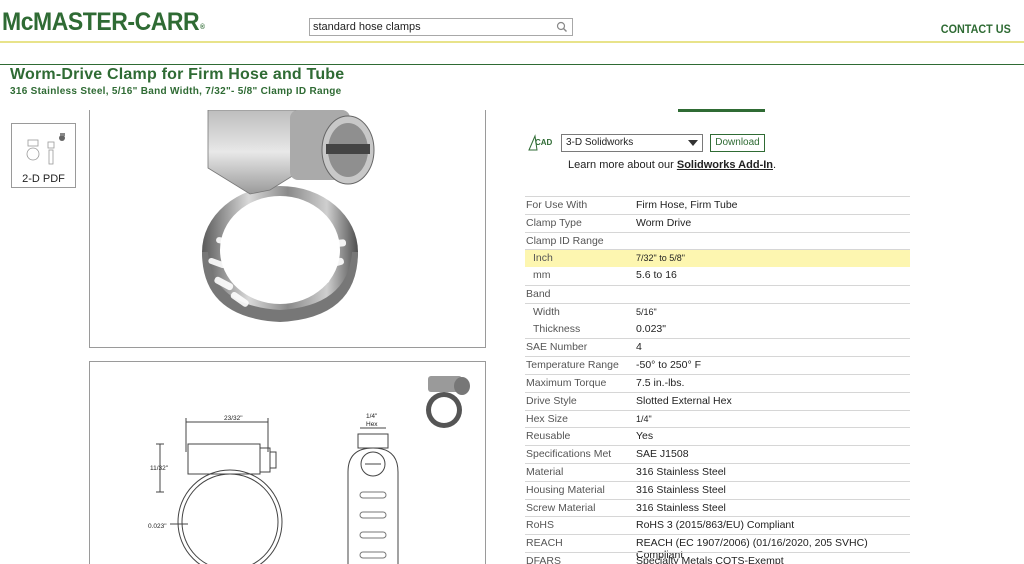  Describe the element at coordinates (660, 258) in the screenshot. I see `spec-value: 7/32" to 5/8"` at that location.